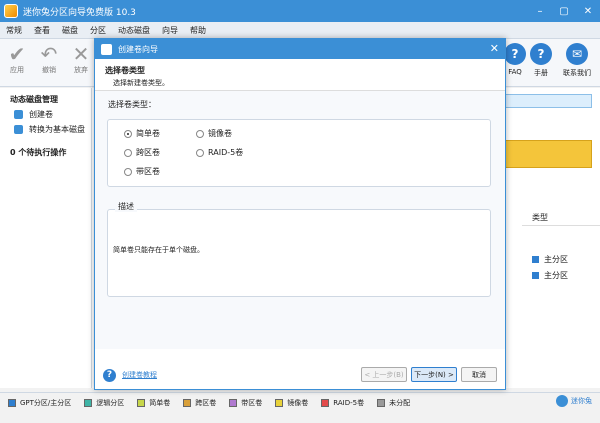  Describe the element at coordinates (106, 49) in the screenshot. I see `wizard-icon` at that location.